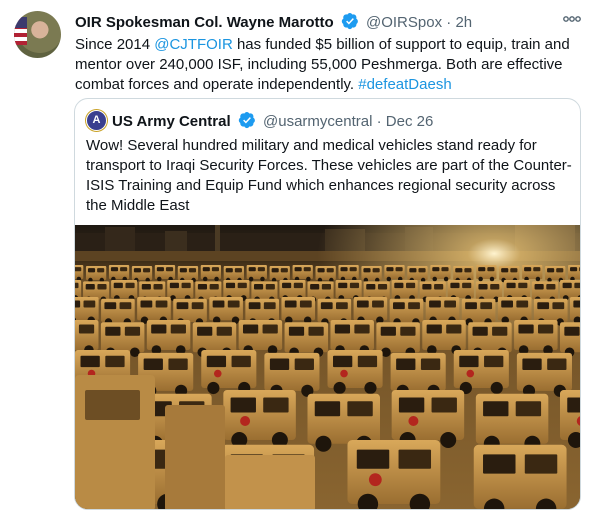 Image resolution: width=595 pixels, height=510 pixels. What do you see at coordinates (317, 121) in the screenshot?
I see `quoted-author-handle: @usarmycentral` at bounding box center [317, 121].